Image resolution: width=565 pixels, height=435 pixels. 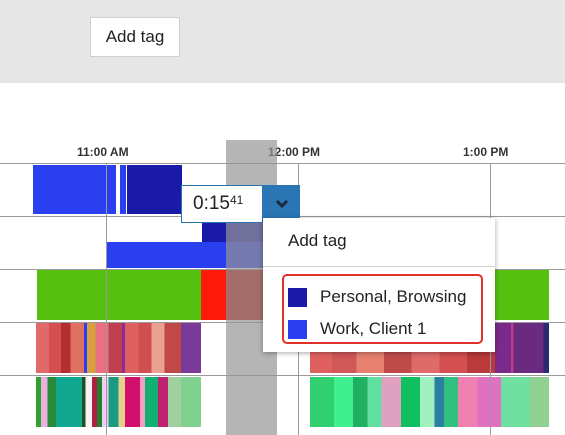 I want to click on chevron-down-icon, so click(x=281, y=204).